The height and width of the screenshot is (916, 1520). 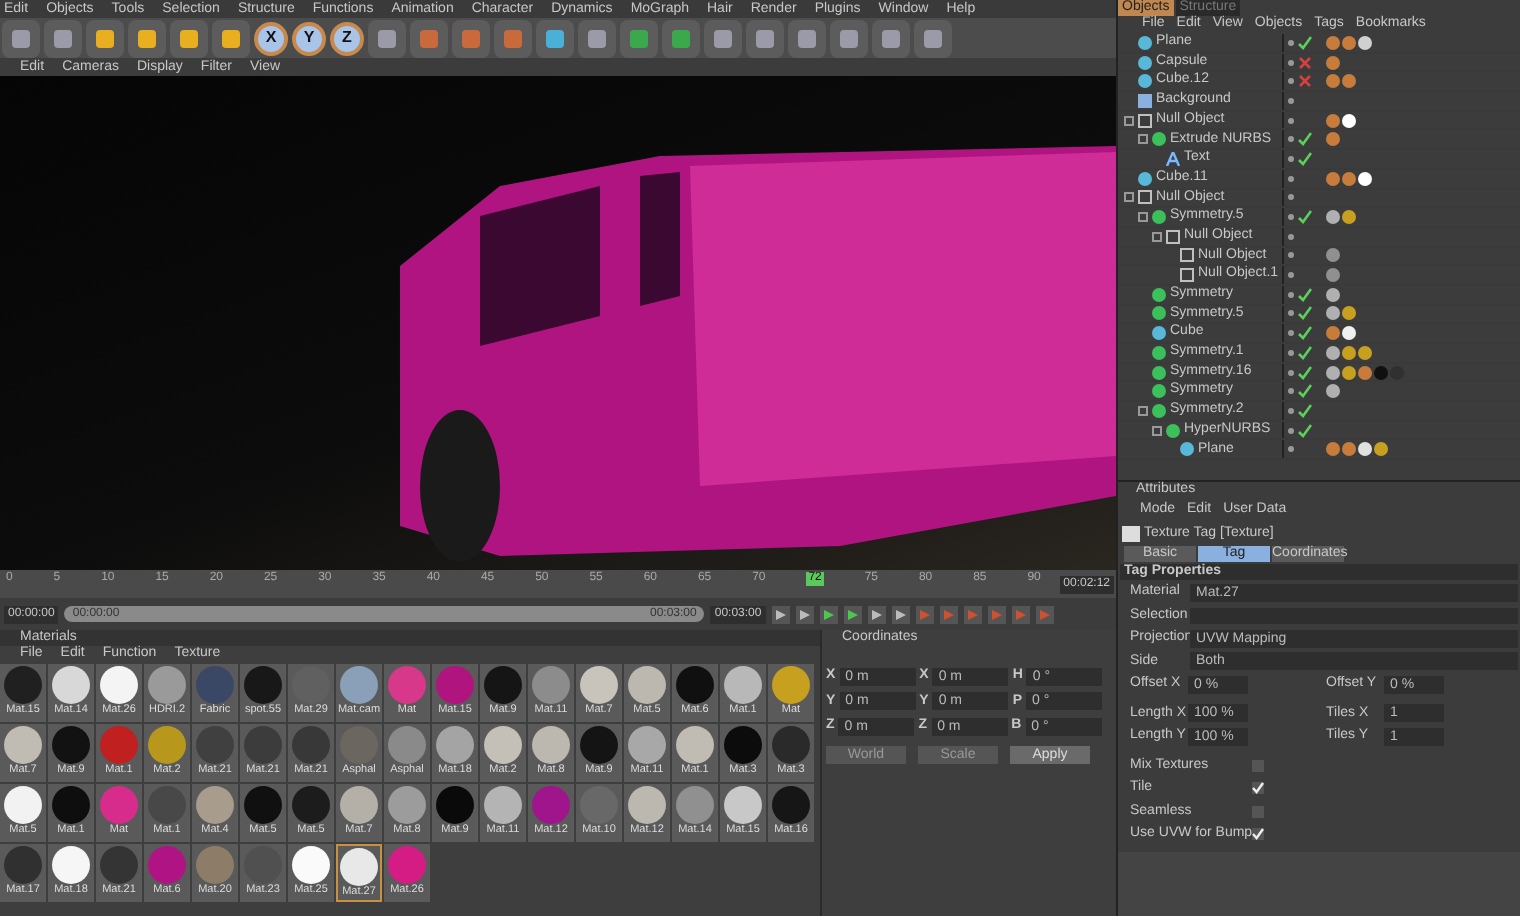 I want to click on play-icon, so click(x=852, y=614).